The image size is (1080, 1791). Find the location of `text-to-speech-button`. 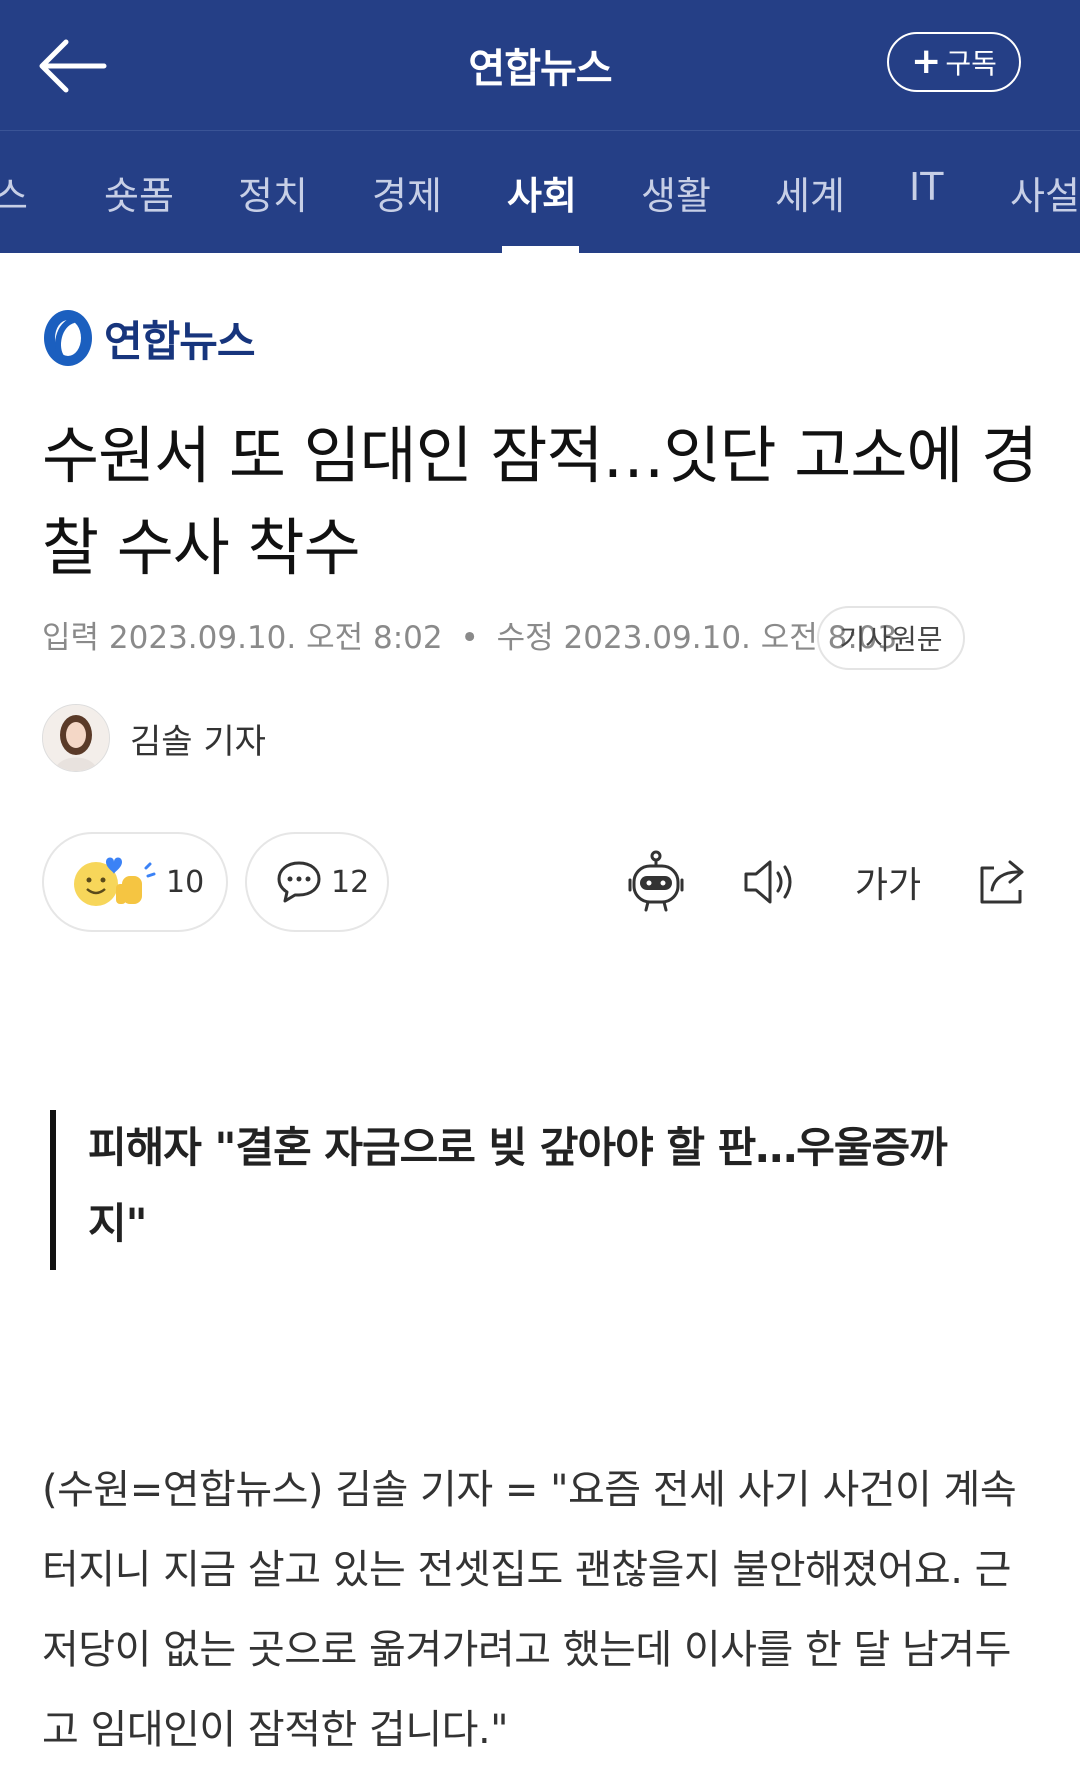

text-to-speech-button is located at coordinates (770, 882).